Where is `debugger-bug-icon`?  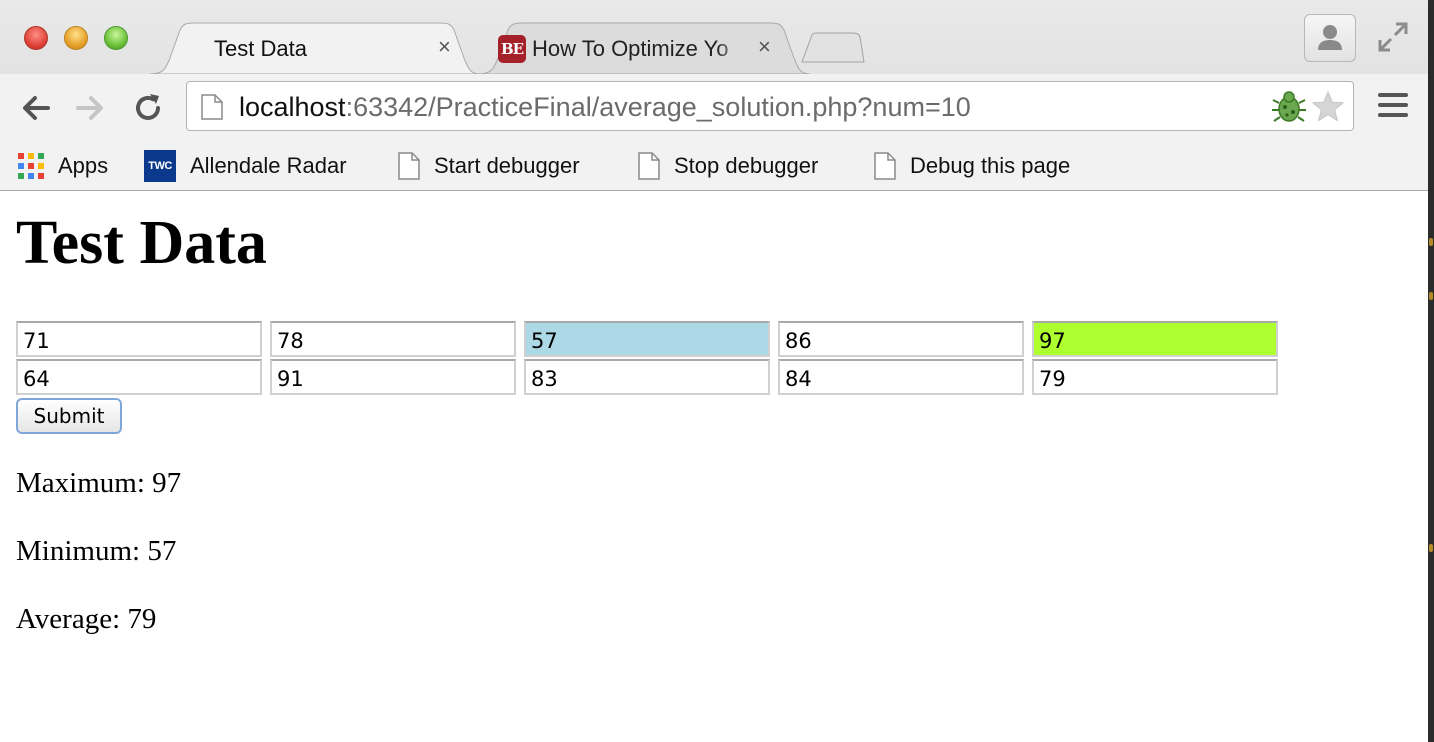 debugger-bug-icon is located at coordinates (1289, 107).